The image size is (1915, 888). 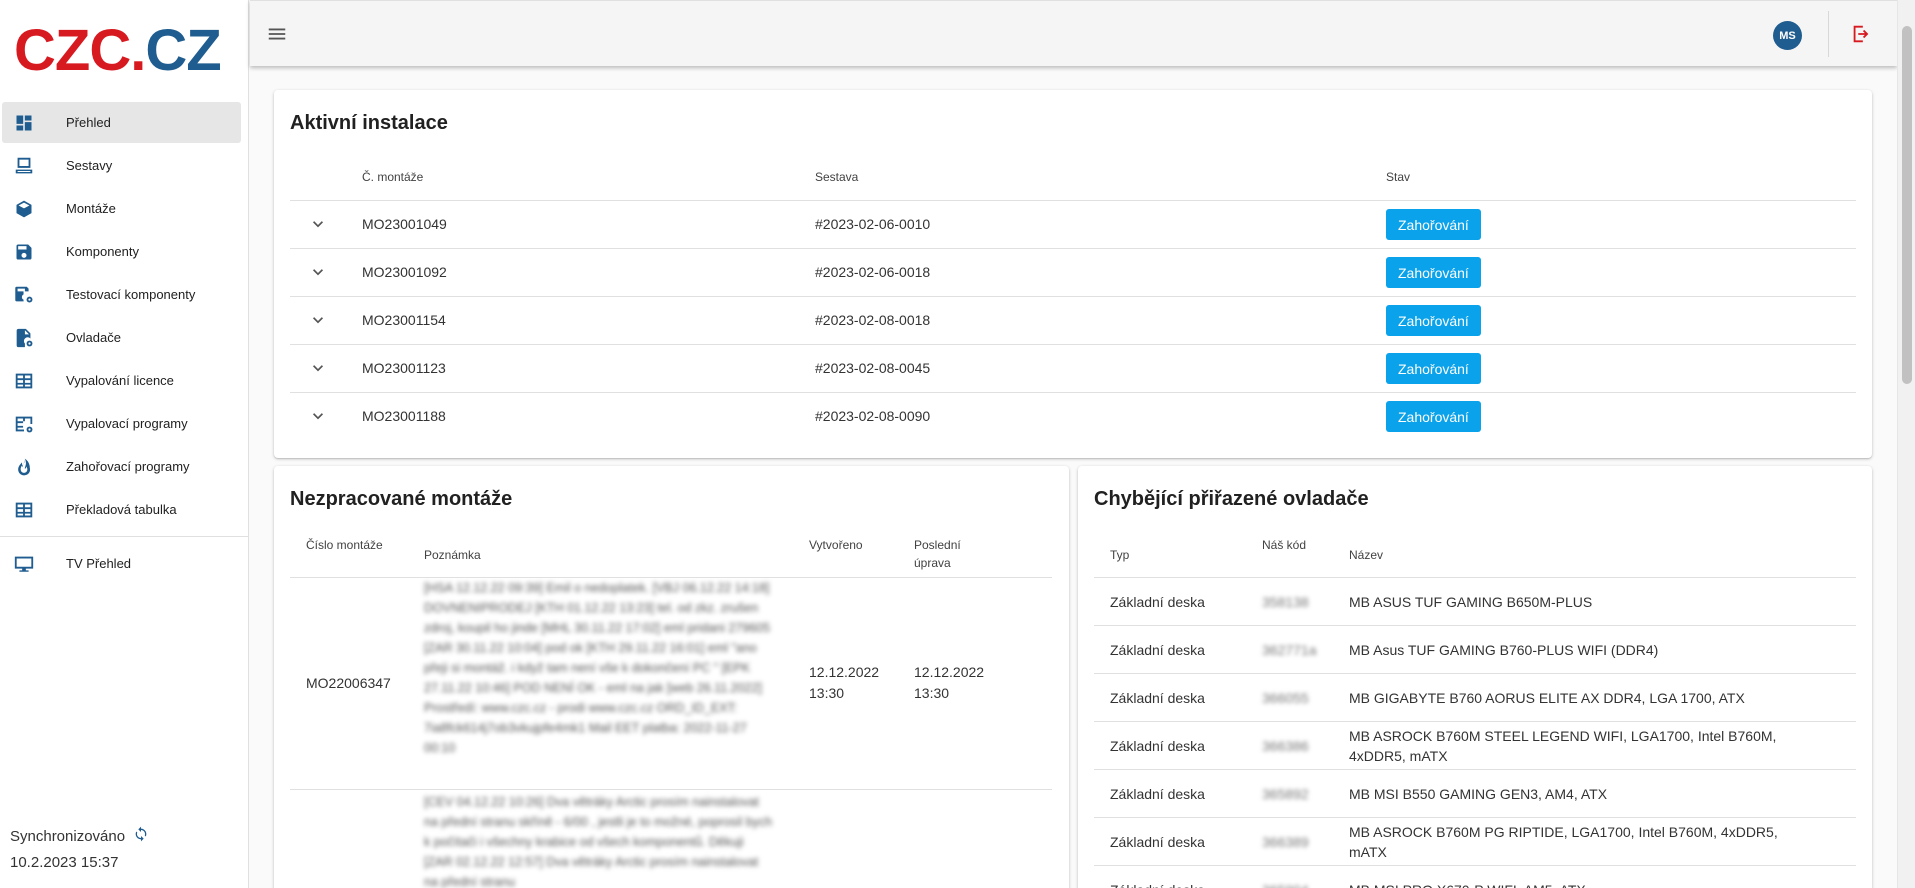 I want to click on logo-czc: CZC, so click(x=72, y=50).